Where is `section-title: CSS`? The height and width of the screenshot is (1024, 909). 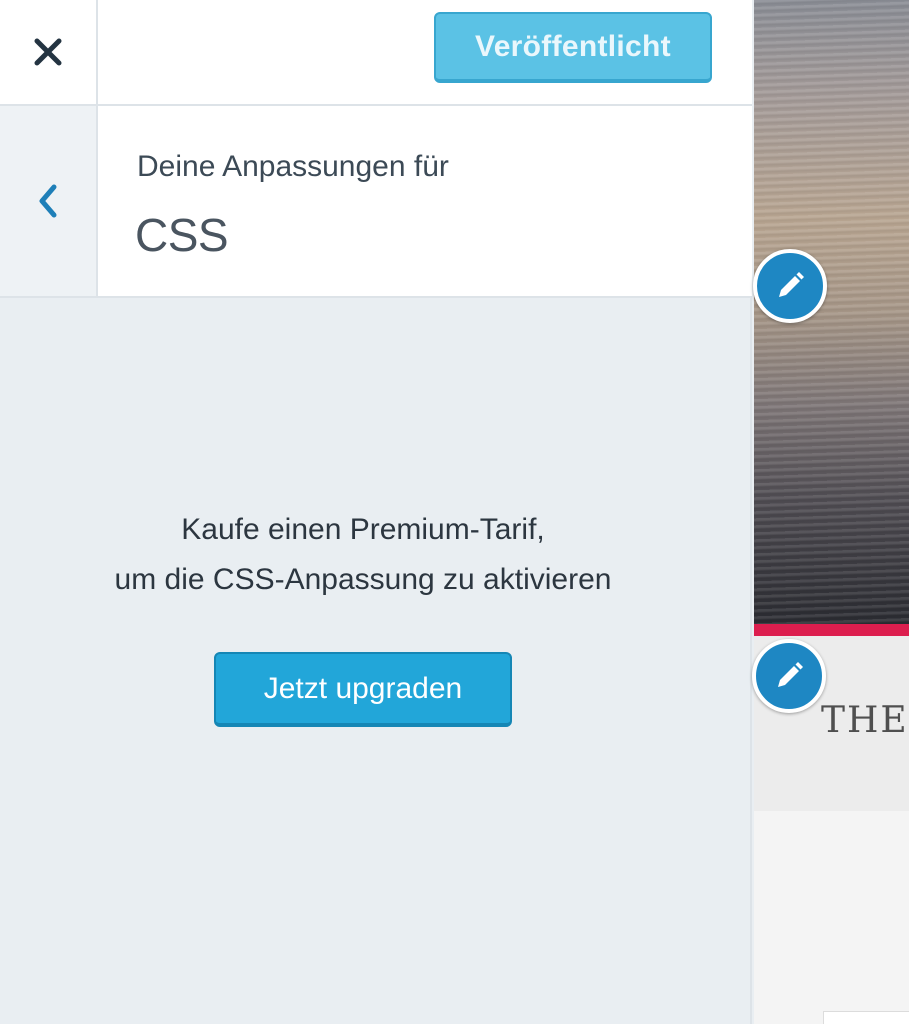 section-title: CSS is located at coordinates (182, 235).